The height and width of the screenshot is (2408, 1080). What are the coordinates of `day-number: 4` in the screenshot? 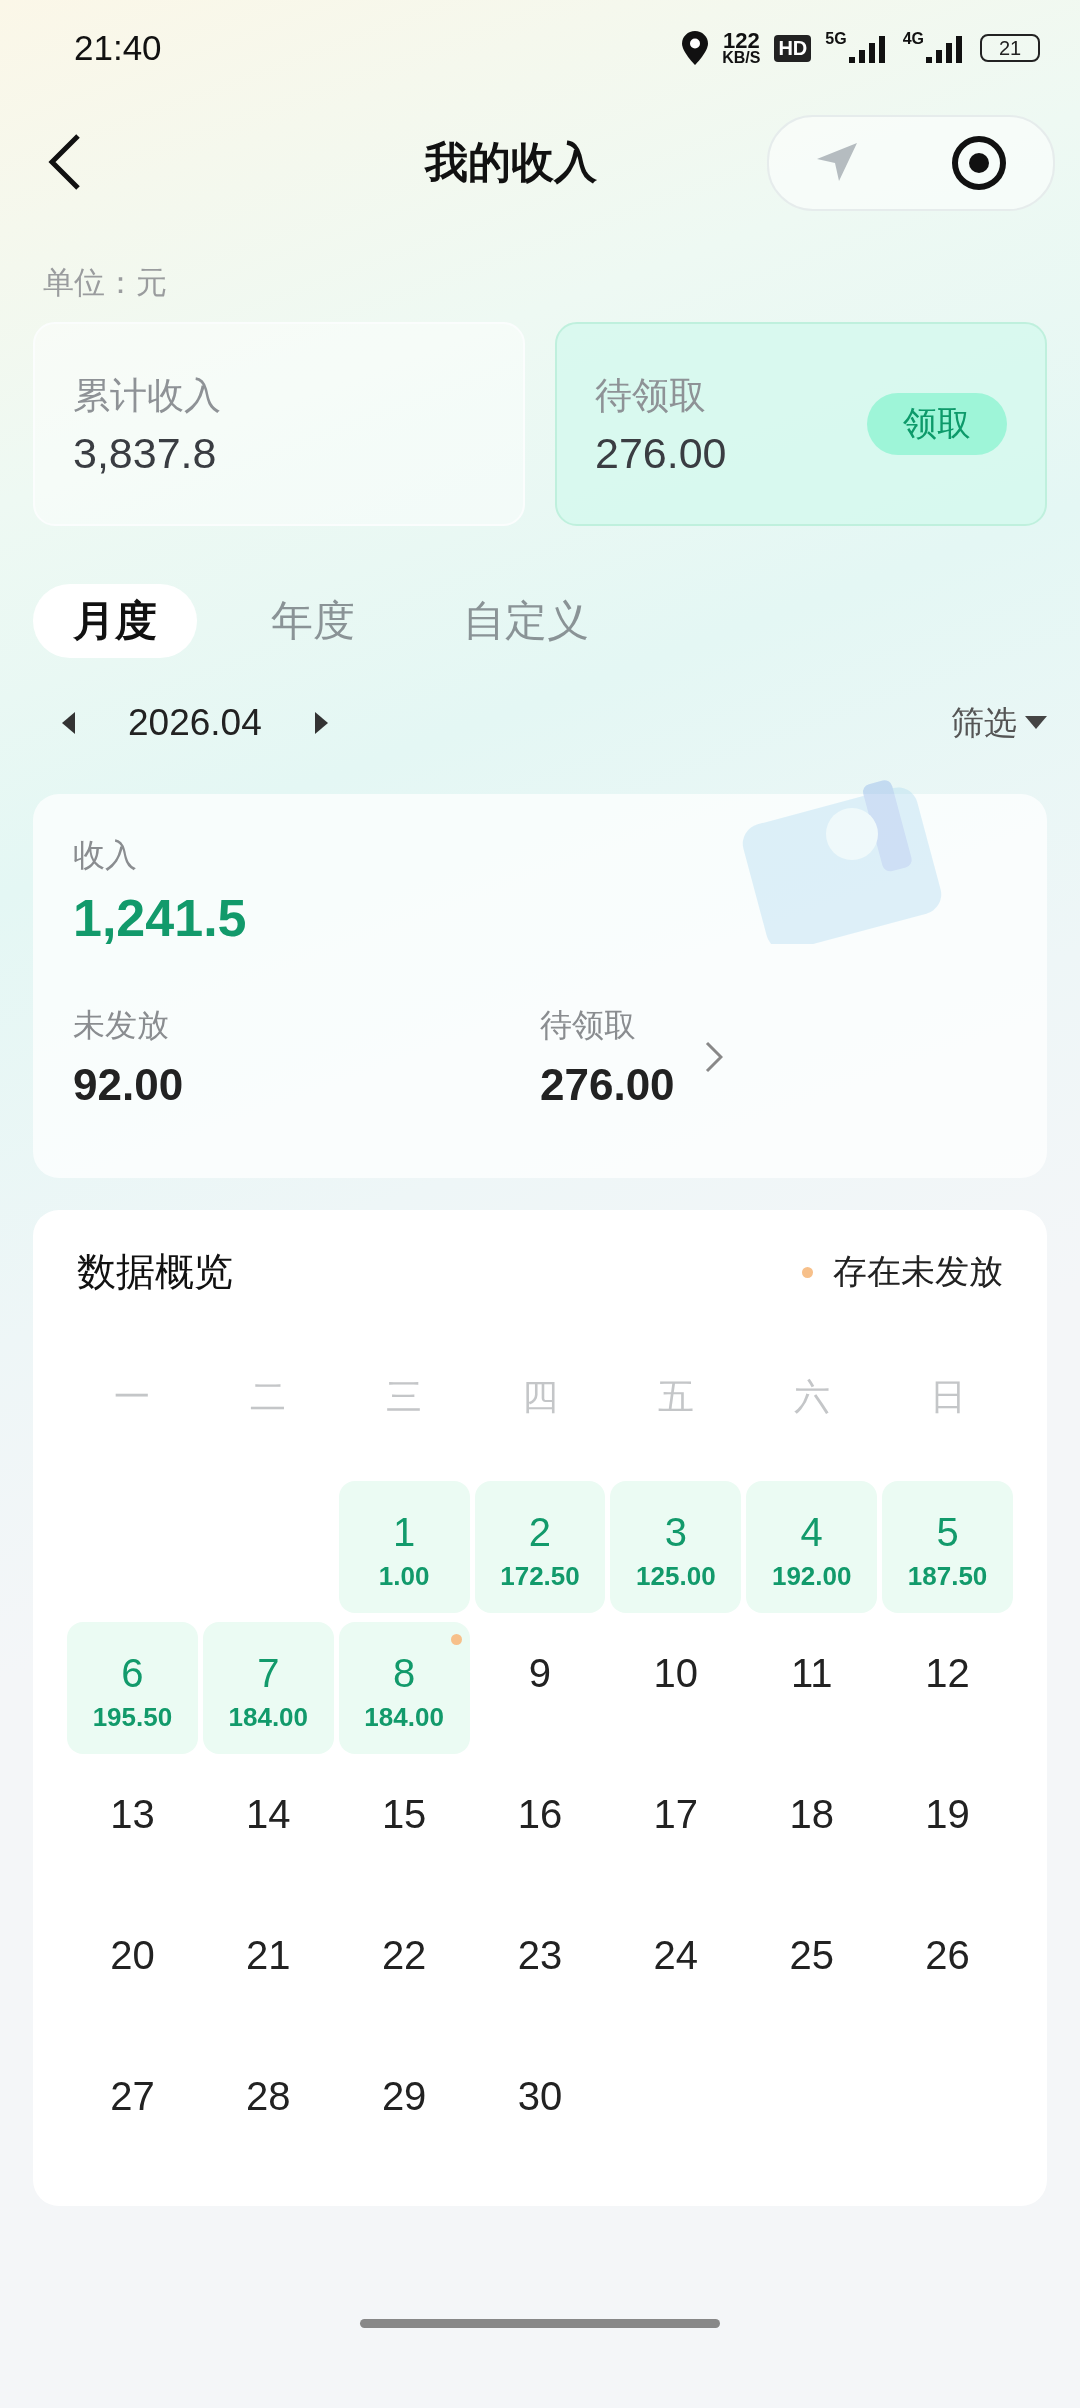 It's located at (811, 1532).